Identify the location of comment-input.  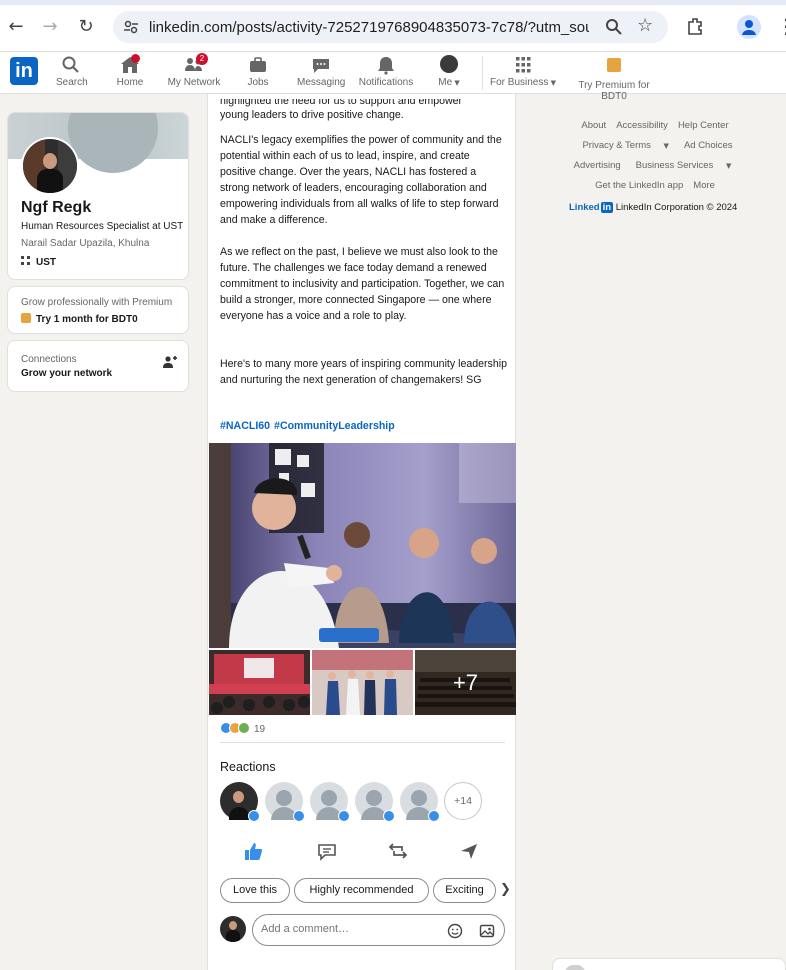
(351, 929).